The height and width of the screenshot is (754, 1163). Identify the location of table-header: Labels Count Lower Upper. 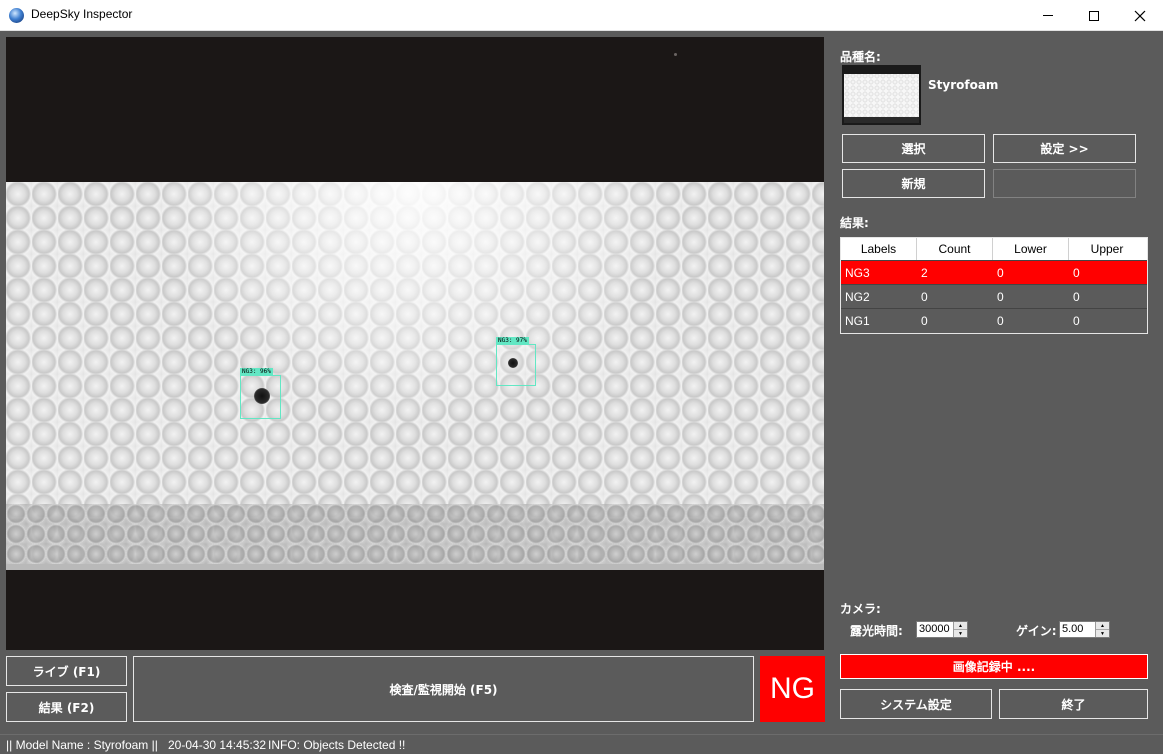
(994, 249).